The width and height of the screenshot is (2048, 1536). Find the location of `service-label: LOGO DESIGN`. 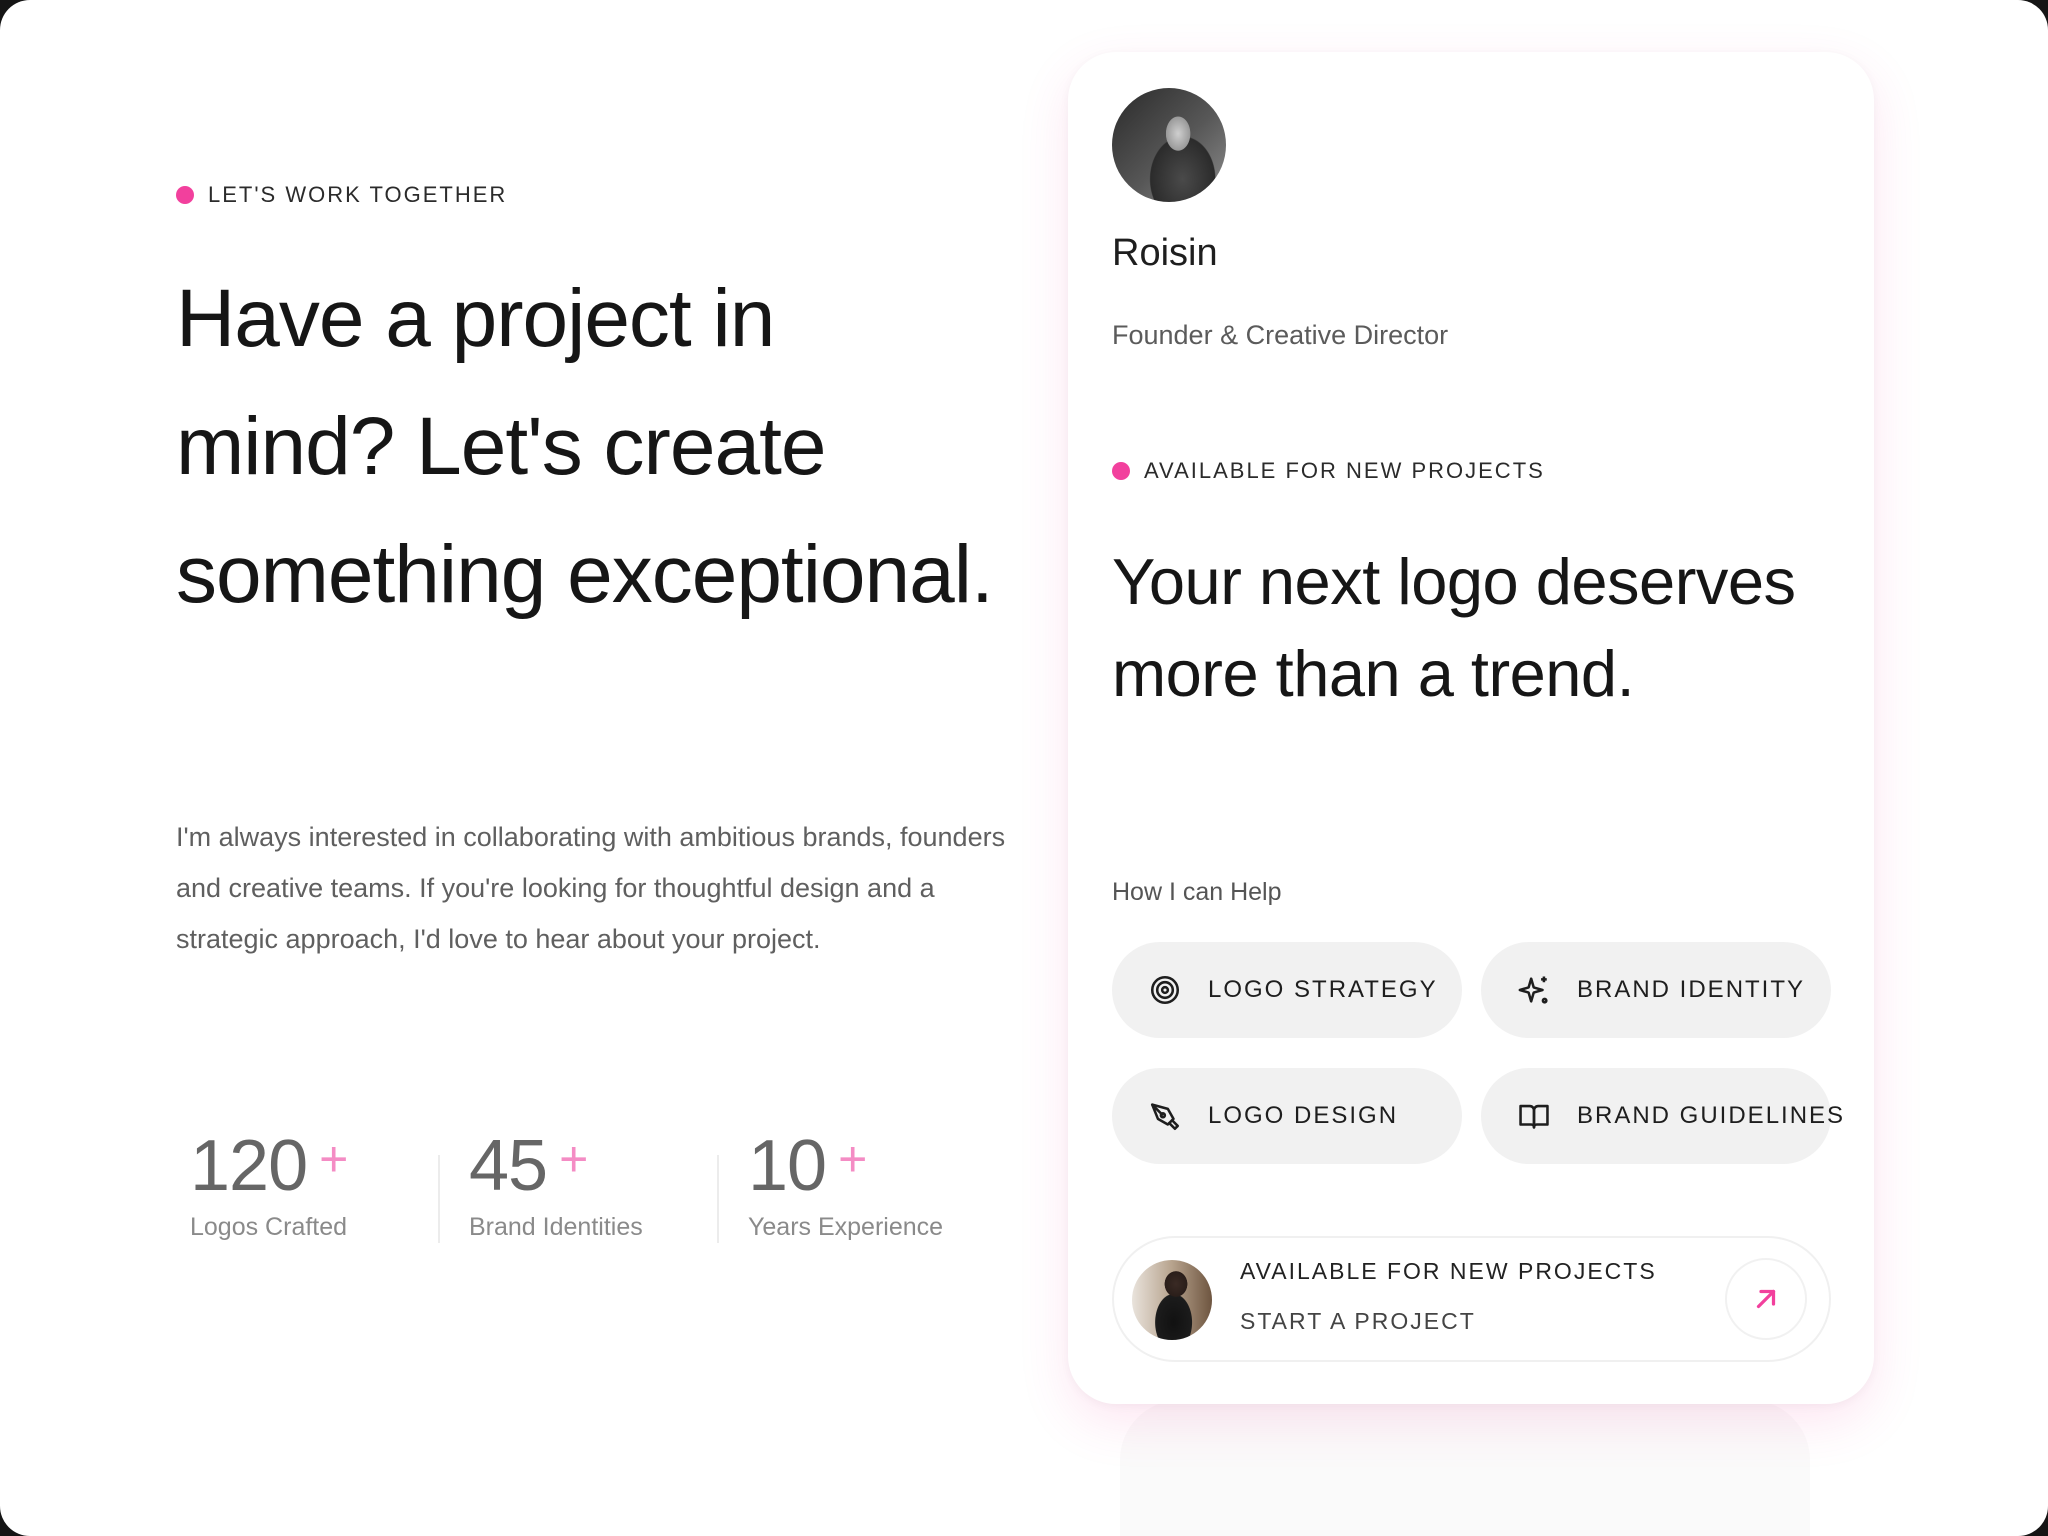

service-label: LOGO DESIGN is located at coordinates (1303, 1115).